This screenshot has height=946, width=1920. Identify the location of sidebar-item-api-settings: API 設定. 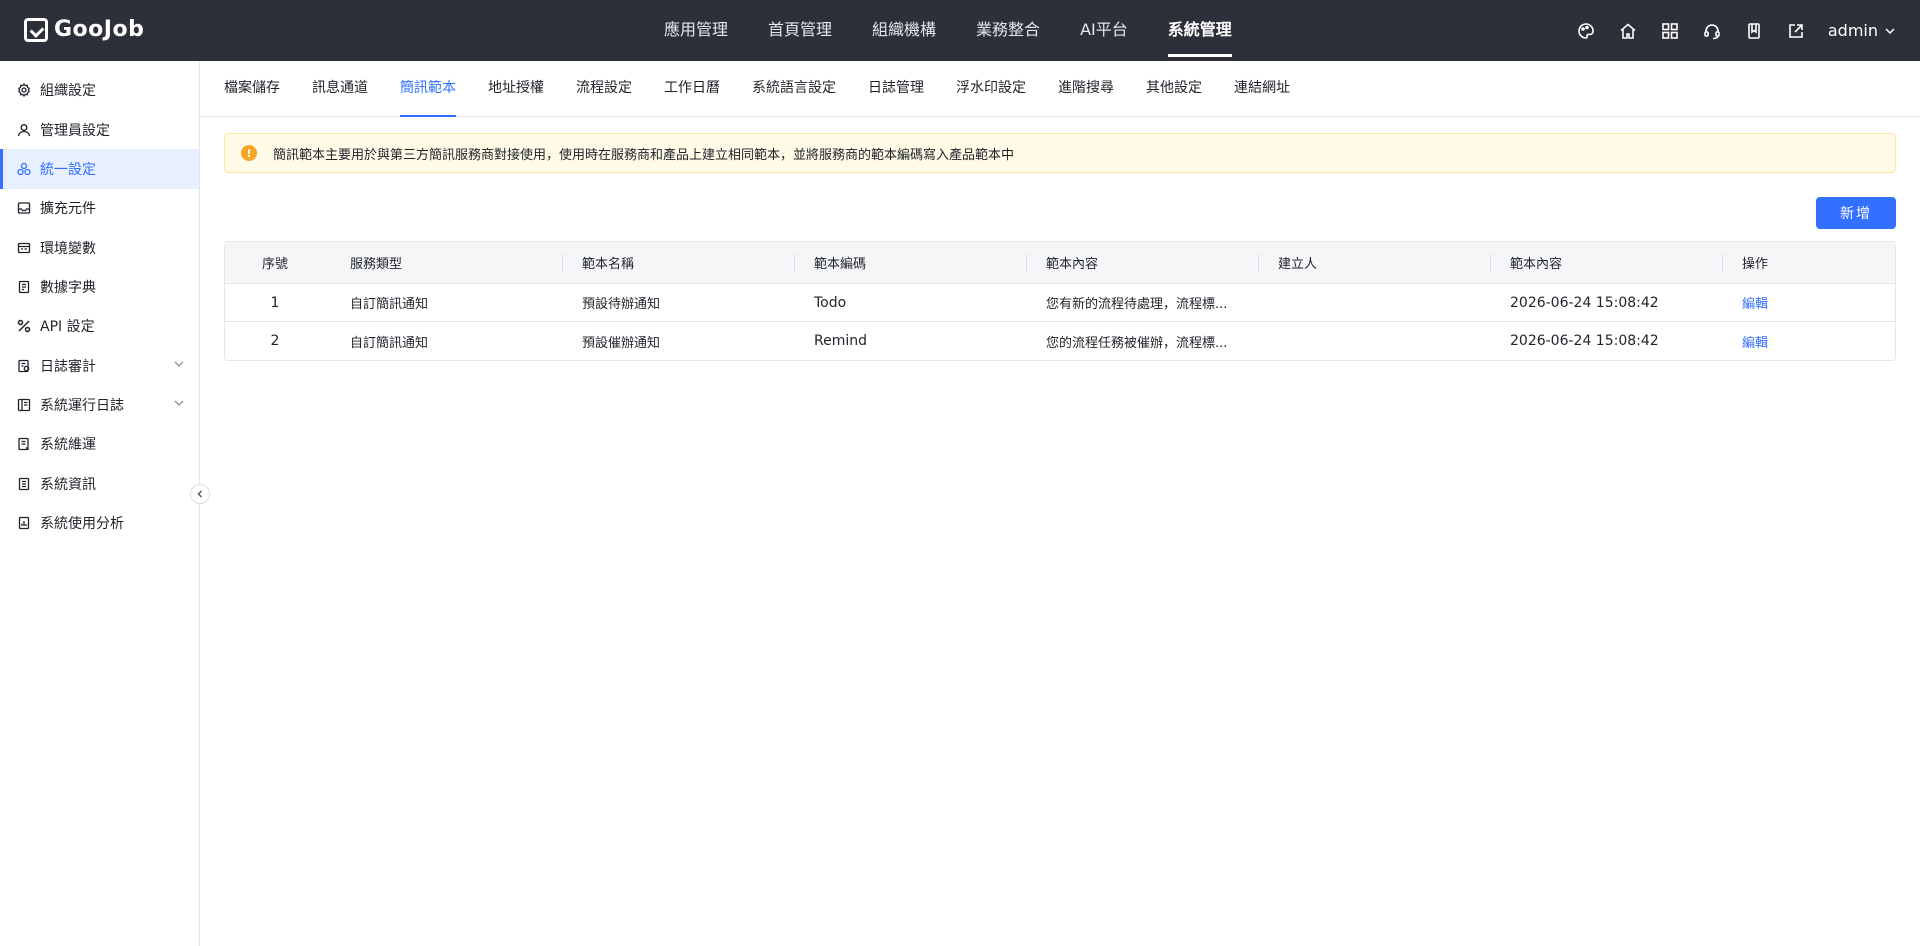
(99, 326).